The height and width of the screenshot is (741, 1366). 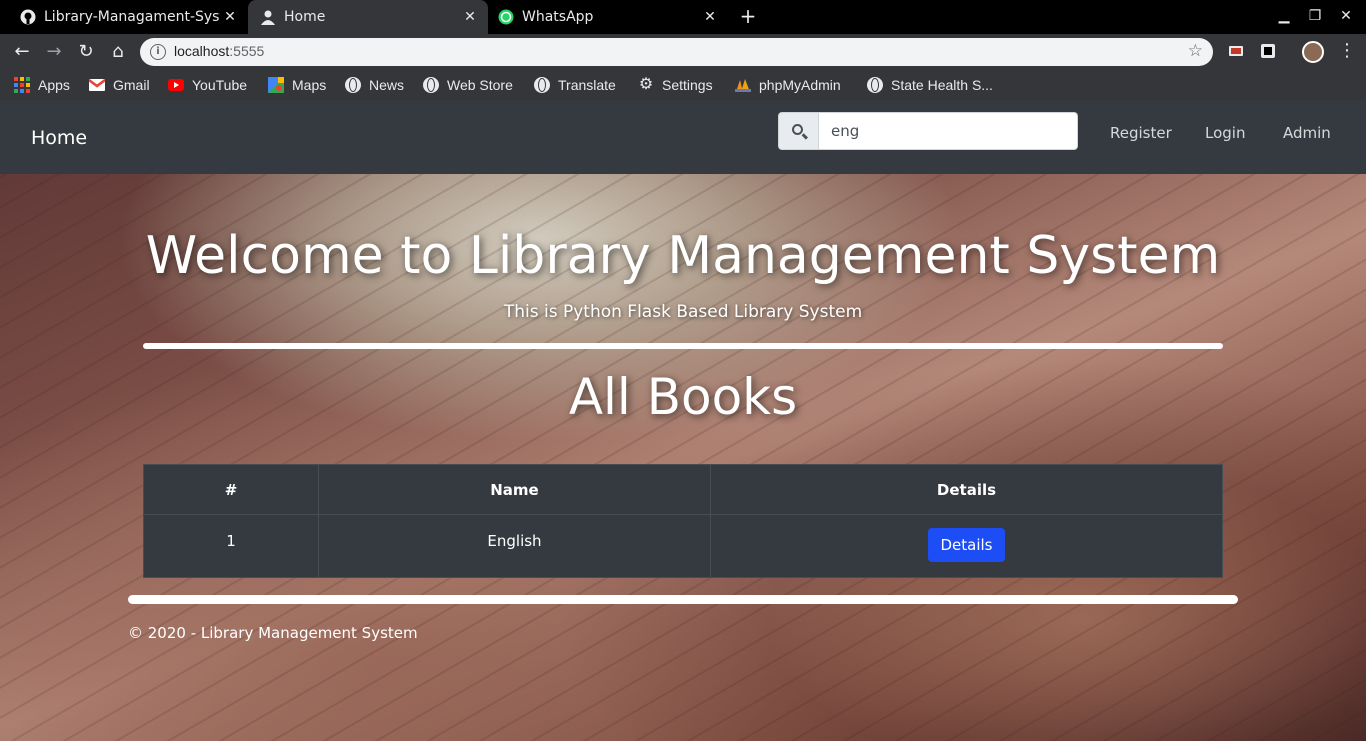 I want to click on cell-details: Details, so click(x=966, y=546).